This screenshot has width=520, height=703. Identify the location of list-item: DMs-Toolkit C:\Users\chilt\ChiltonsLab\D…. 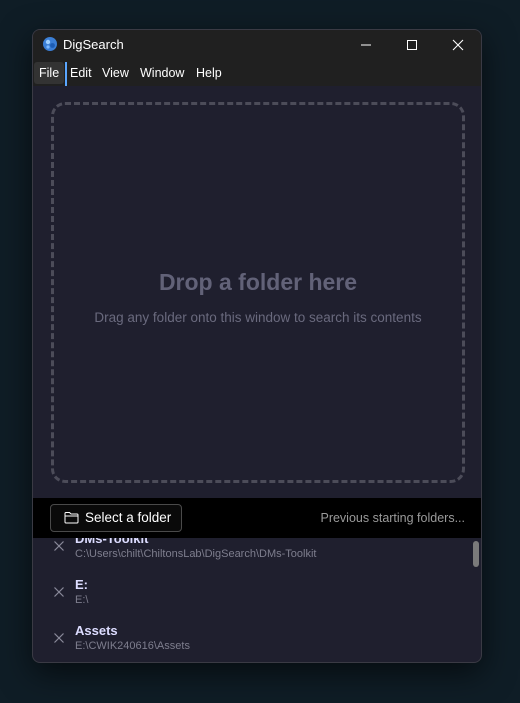
(253, 555).